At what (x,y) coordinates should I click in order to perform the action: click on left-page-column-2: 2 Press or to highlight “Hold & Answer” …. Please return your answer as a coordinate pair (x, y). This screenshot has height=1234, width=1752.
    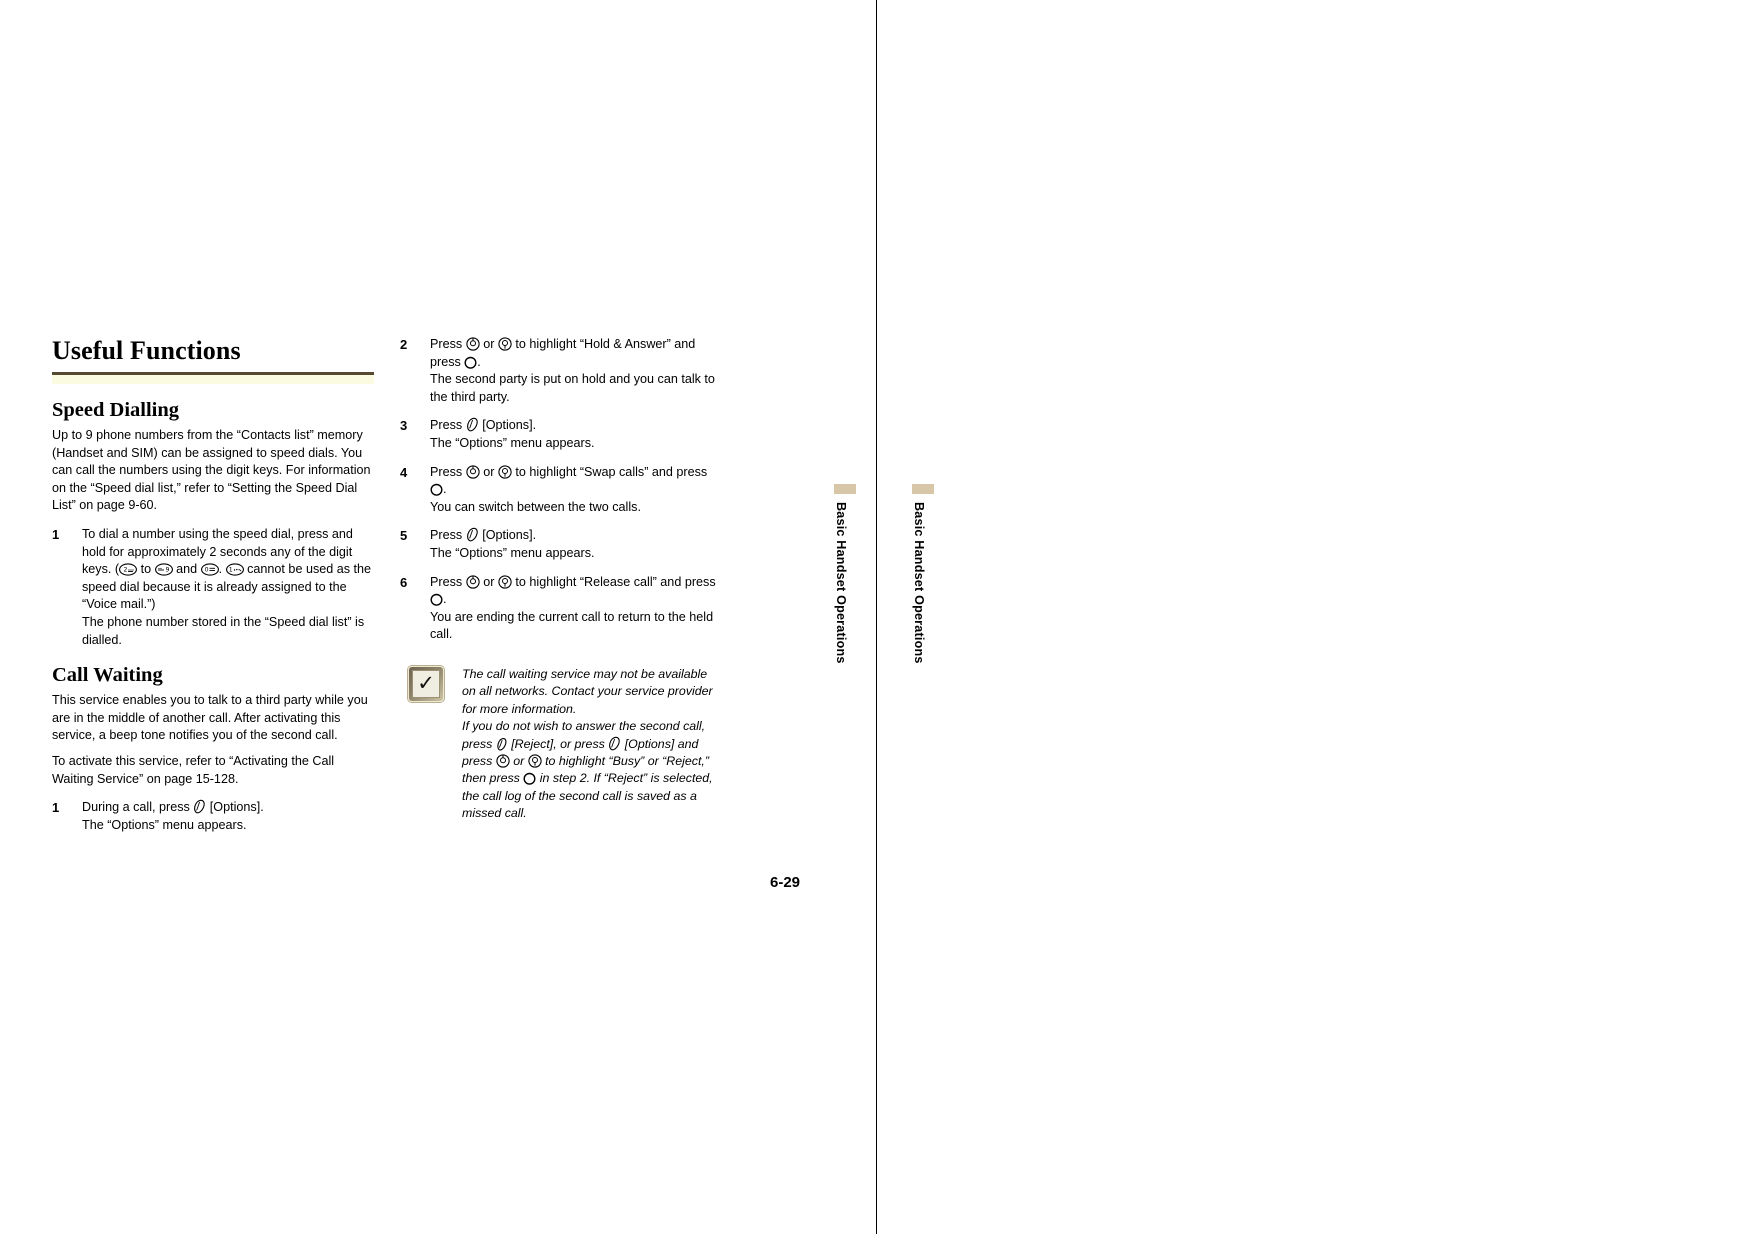
    Looking at the image, I should click on (560, 579).